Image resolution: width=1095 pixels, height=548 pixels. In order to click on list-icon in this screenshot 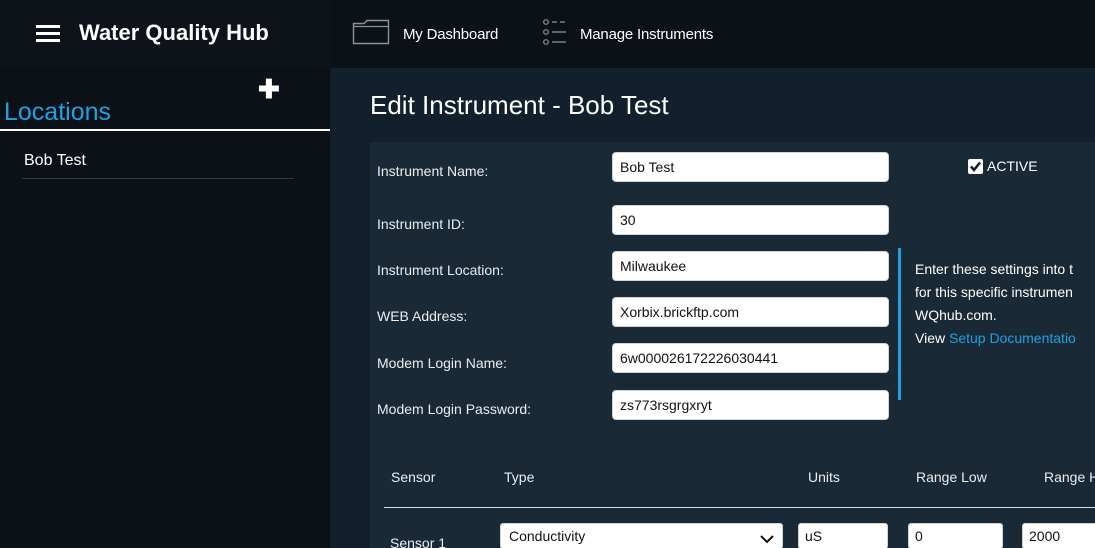, I will do `click(555, 34)`.